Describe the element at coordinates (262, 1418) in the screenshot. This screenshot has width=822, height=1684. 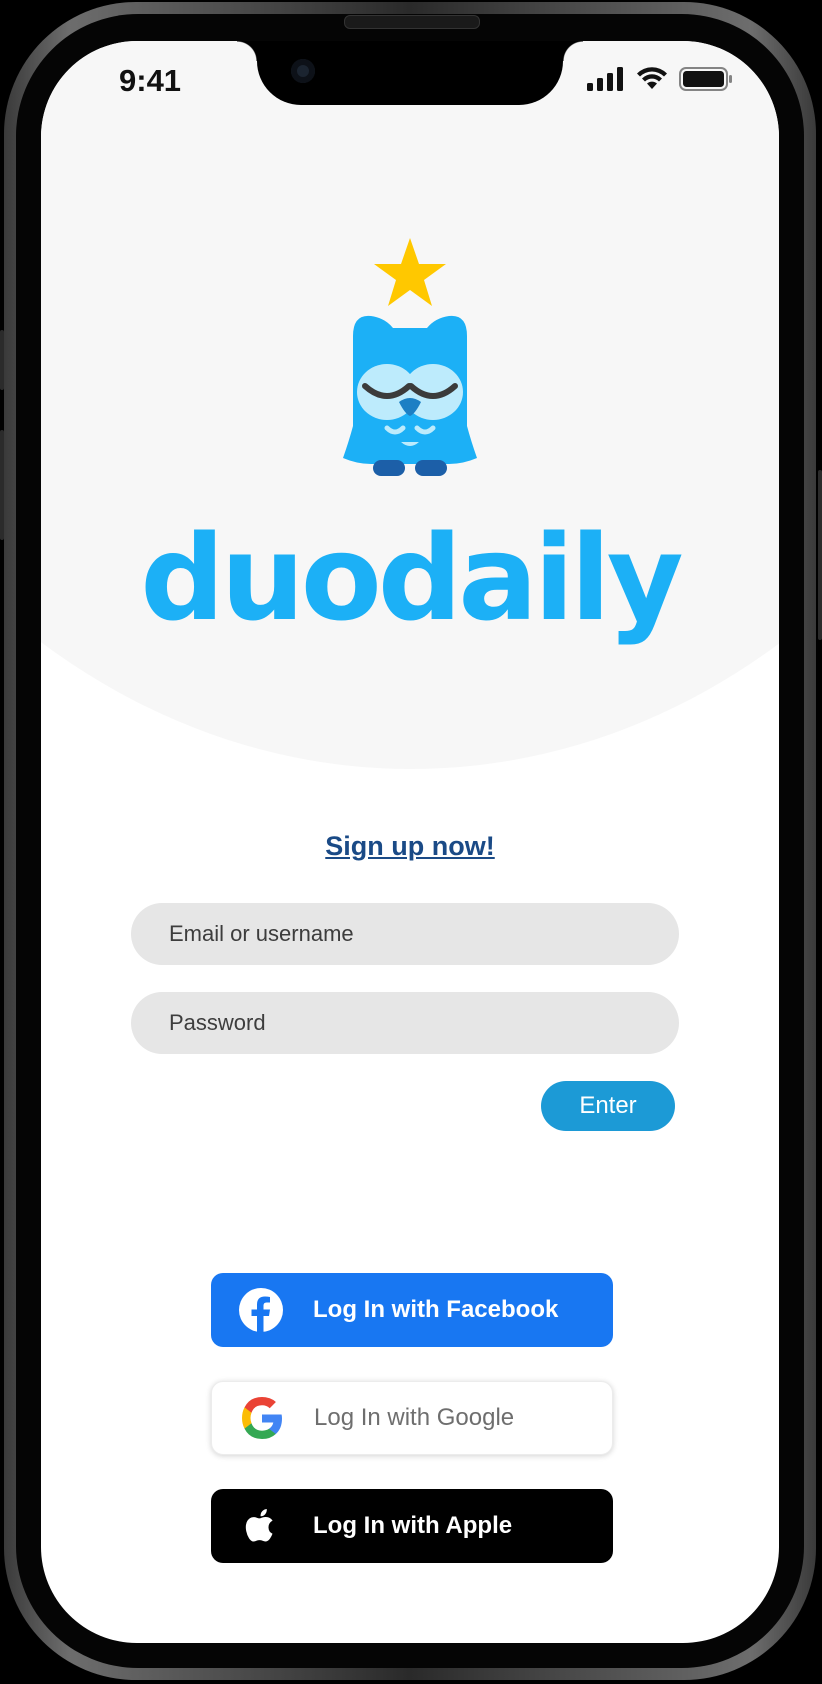
I see `google-icon` at that location.